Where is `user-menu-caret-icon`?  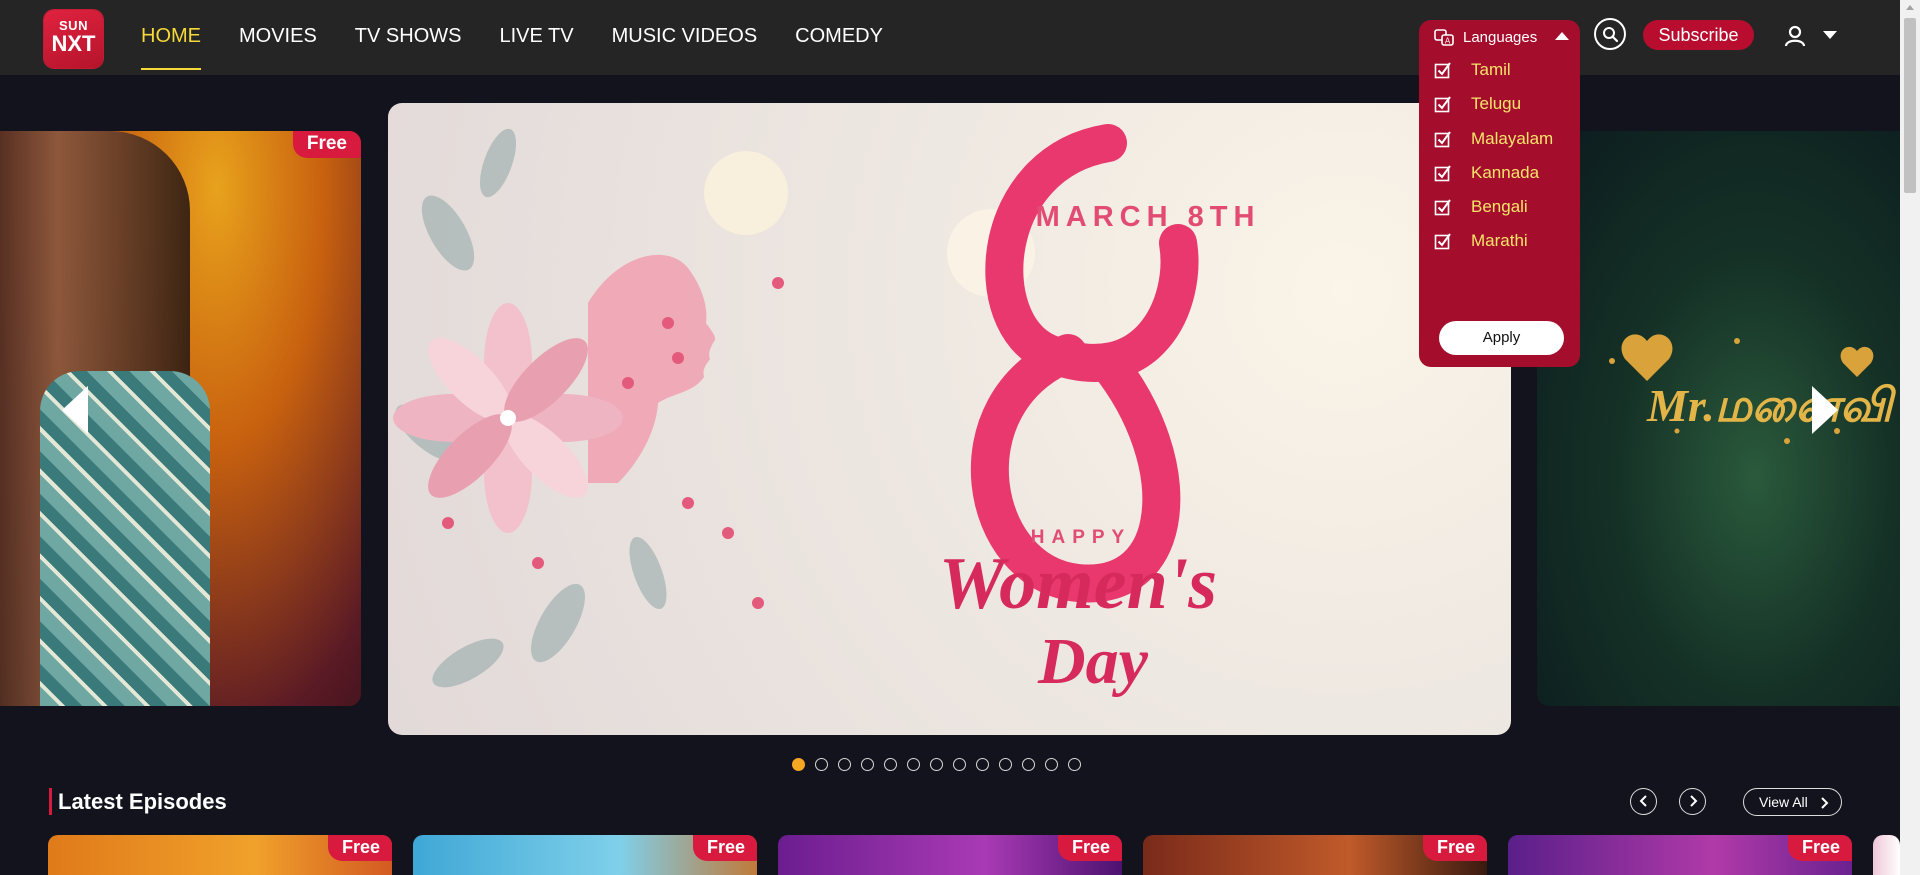
user-menu-caret-icon is located at coordinates (1830, 35).